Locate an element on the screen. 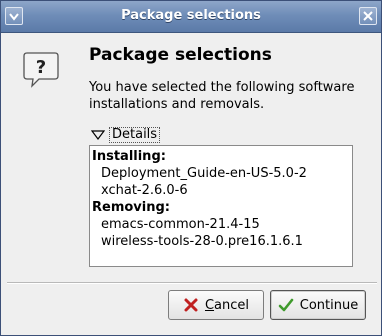  cancel-button: Cancel is located at coordinates (216, 305).